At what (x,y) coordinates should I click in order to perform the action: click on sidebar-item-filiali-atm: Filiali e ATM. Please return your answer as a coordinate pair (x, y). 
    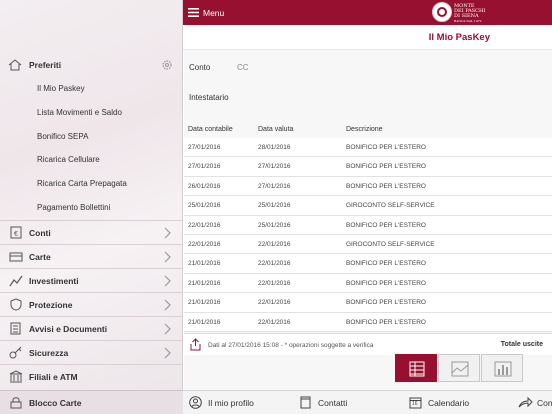
    Looking at the image, I should click on (91, 377).